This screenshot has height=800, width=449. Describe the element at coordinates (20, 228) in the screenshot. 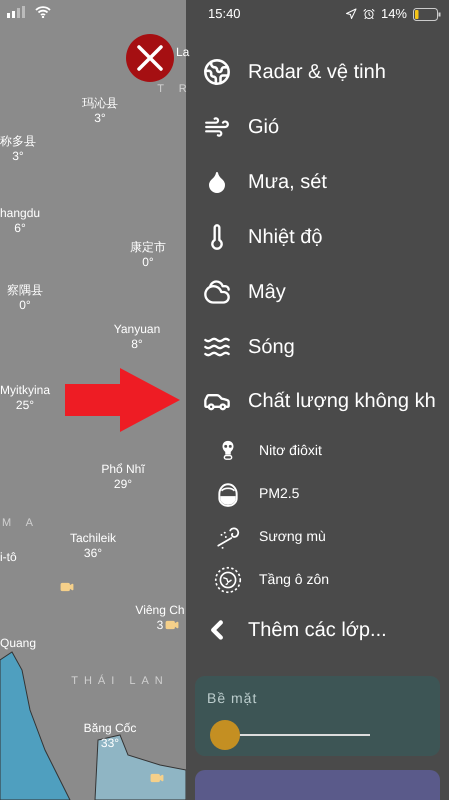

I see `temperature: 6°` at that location.